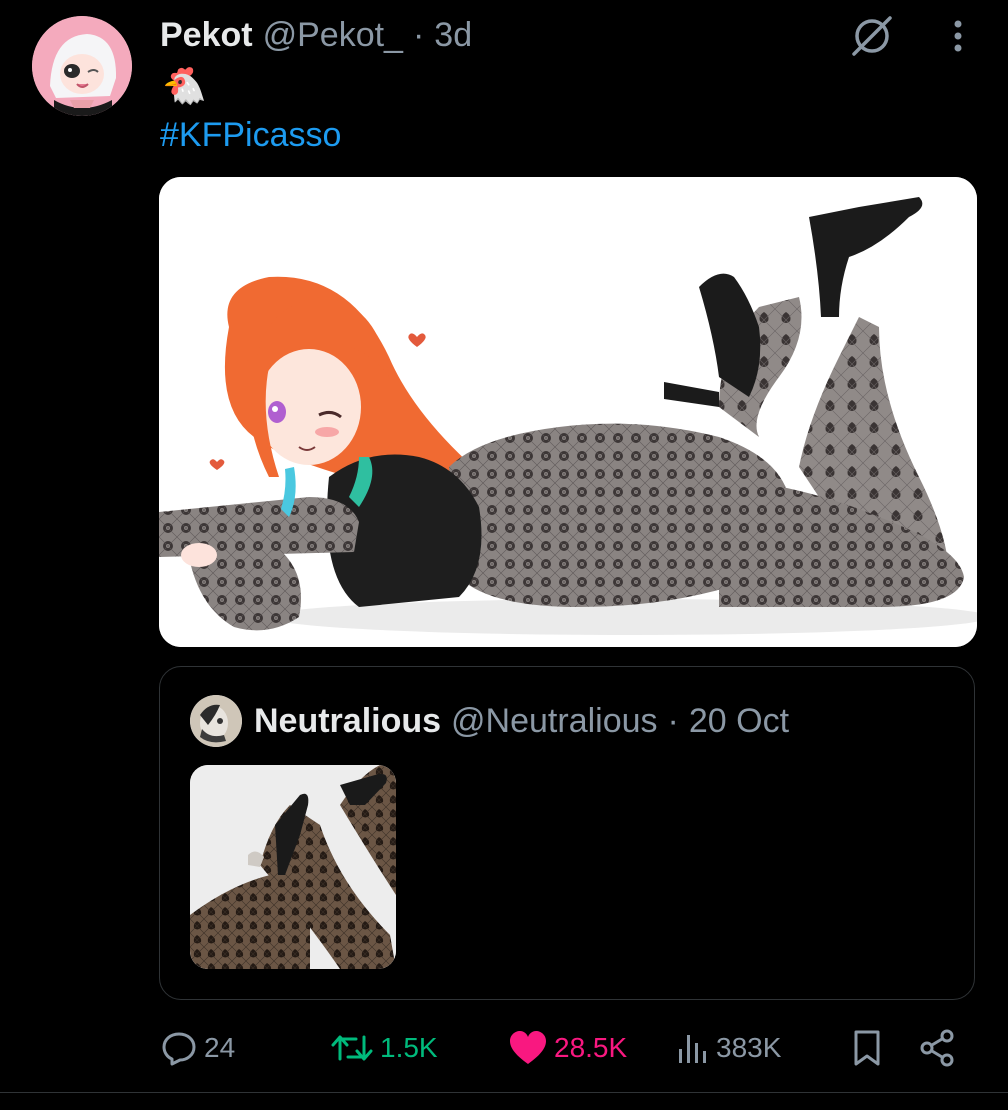  I want to click on quote-header: Neutralious @Neutralious · 20 Oct, so click(521, 721).